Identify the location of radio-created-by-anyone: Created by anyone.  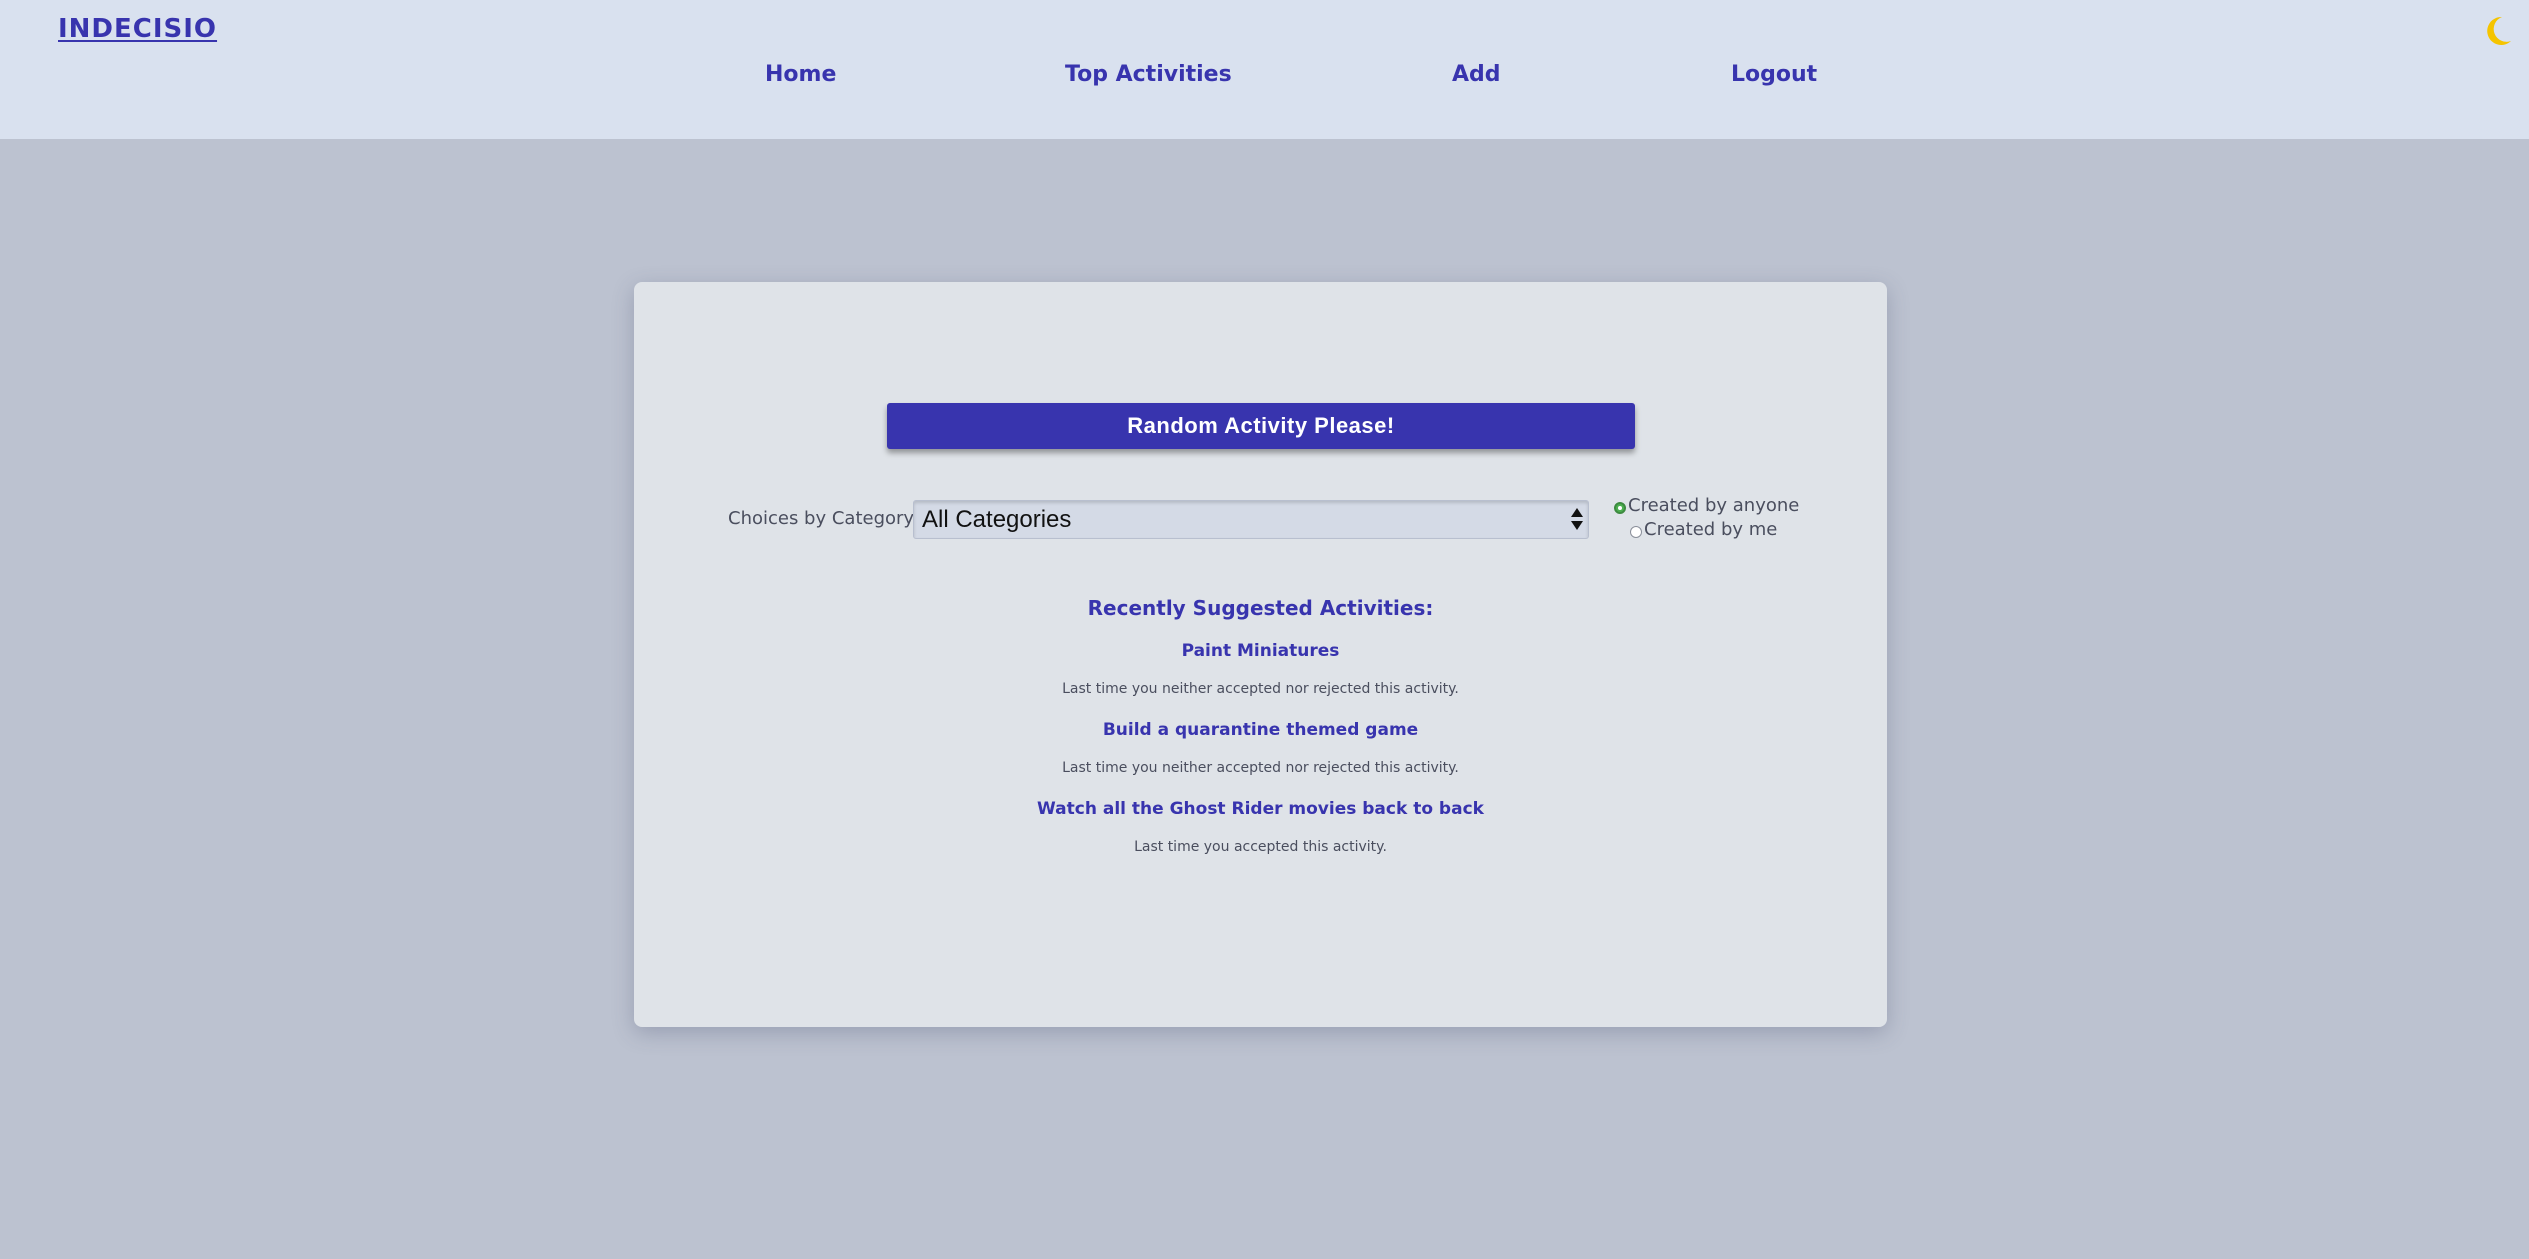
(1706, 505).